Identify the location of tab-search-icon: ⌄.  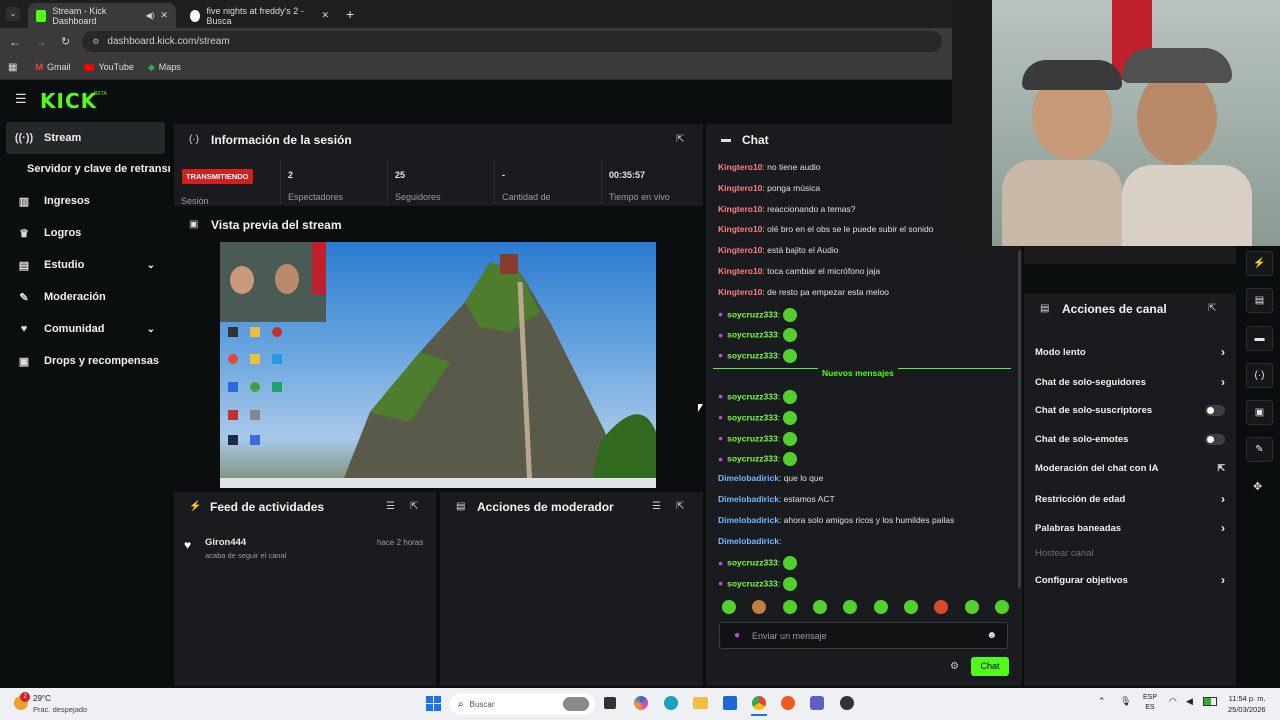
(13, 14).